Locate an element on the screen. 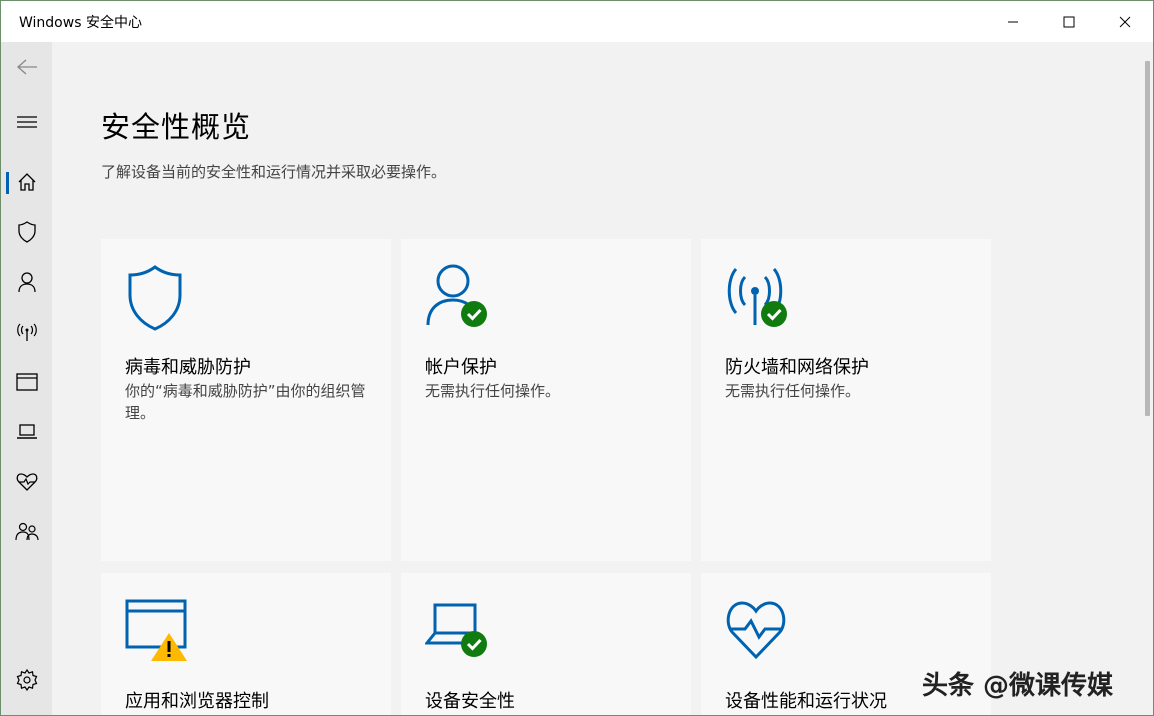 The width and height of the screenshot is (1154, 716). home-icon is located at coordinates (26, 182).